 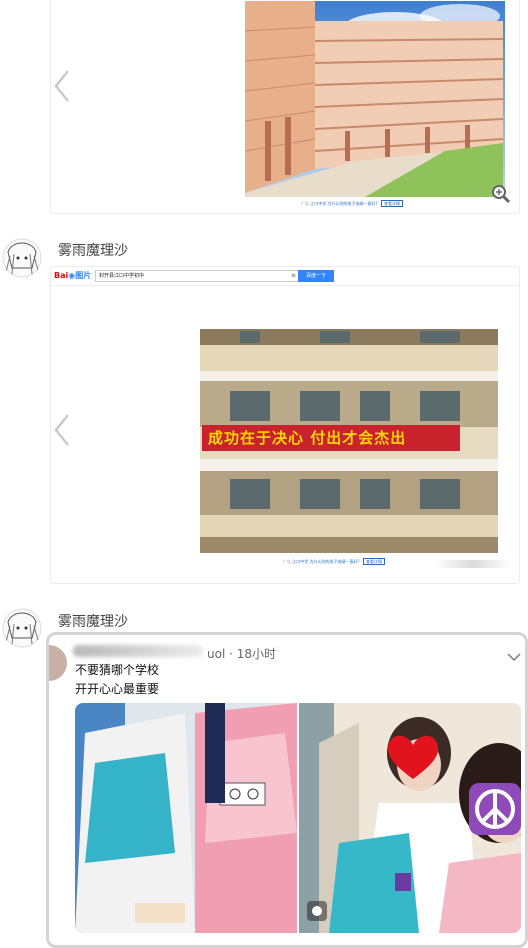 What do you see at coordinates (122, 276) in the screenshot?
I see `search-value: 封开县江口中学初中` at bounding box center [122, 276].